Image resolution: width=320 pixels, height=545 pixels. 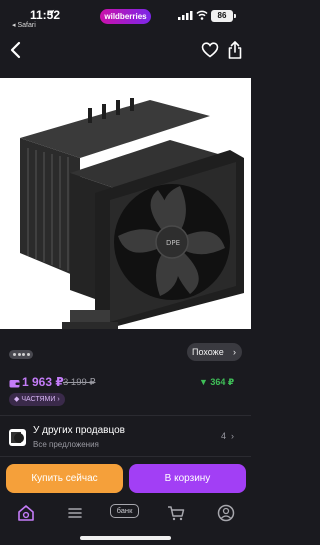 I want to click on catalog-icon, so click(x=75, y=513).